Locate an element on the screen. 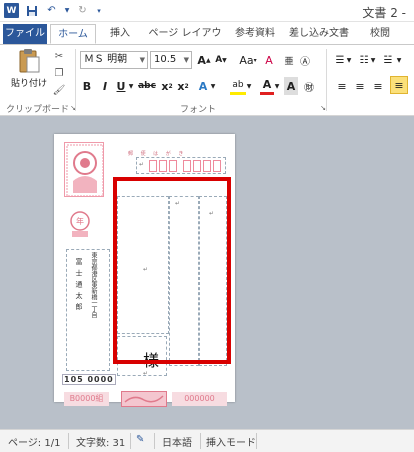 The width and height of the screenshot is (414, 452). sender-zip: 105 0000 is located at coordinates (89, 379).